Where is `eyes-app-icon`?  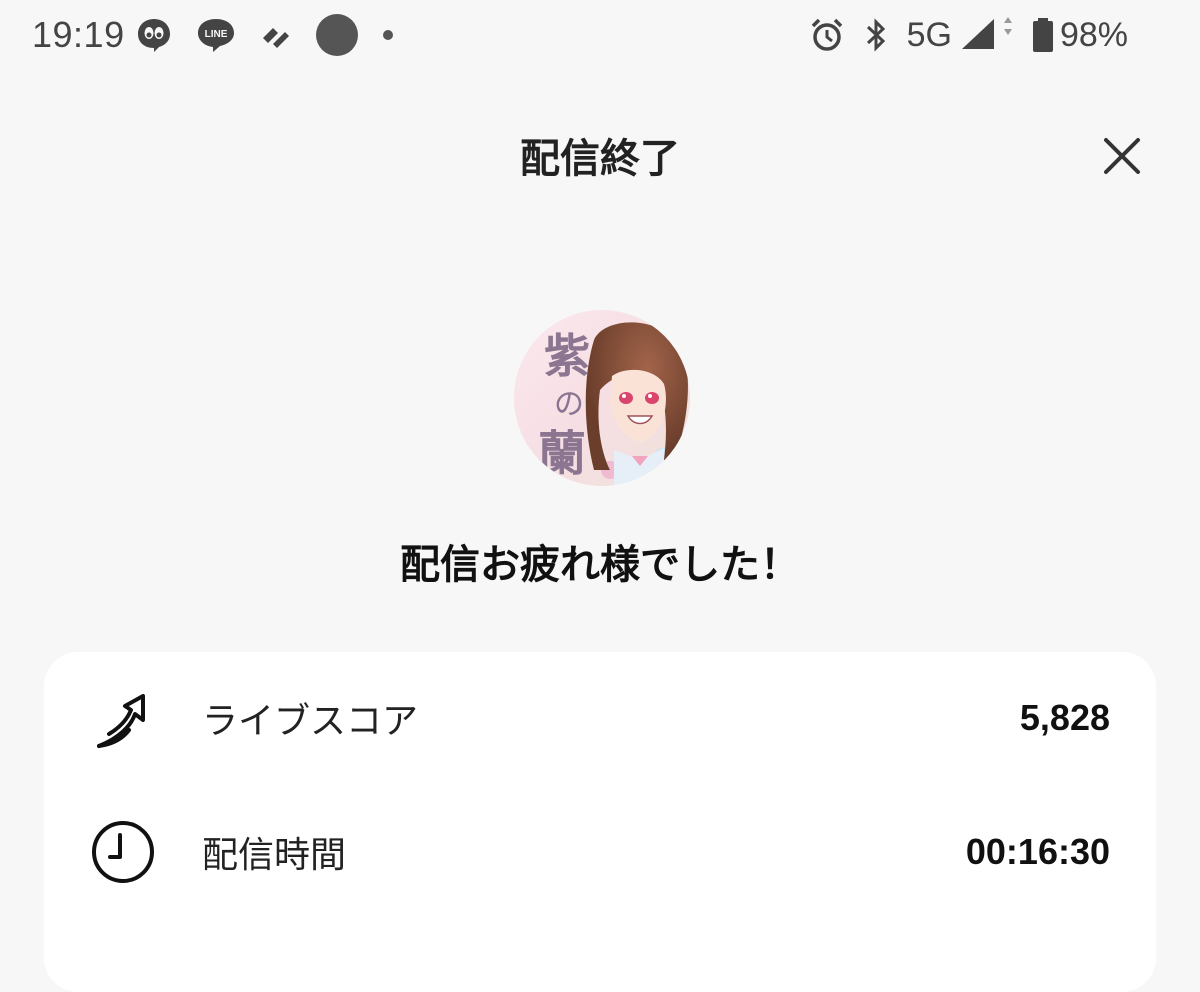 eyes-app-icon is located at coordinates (154, 35).